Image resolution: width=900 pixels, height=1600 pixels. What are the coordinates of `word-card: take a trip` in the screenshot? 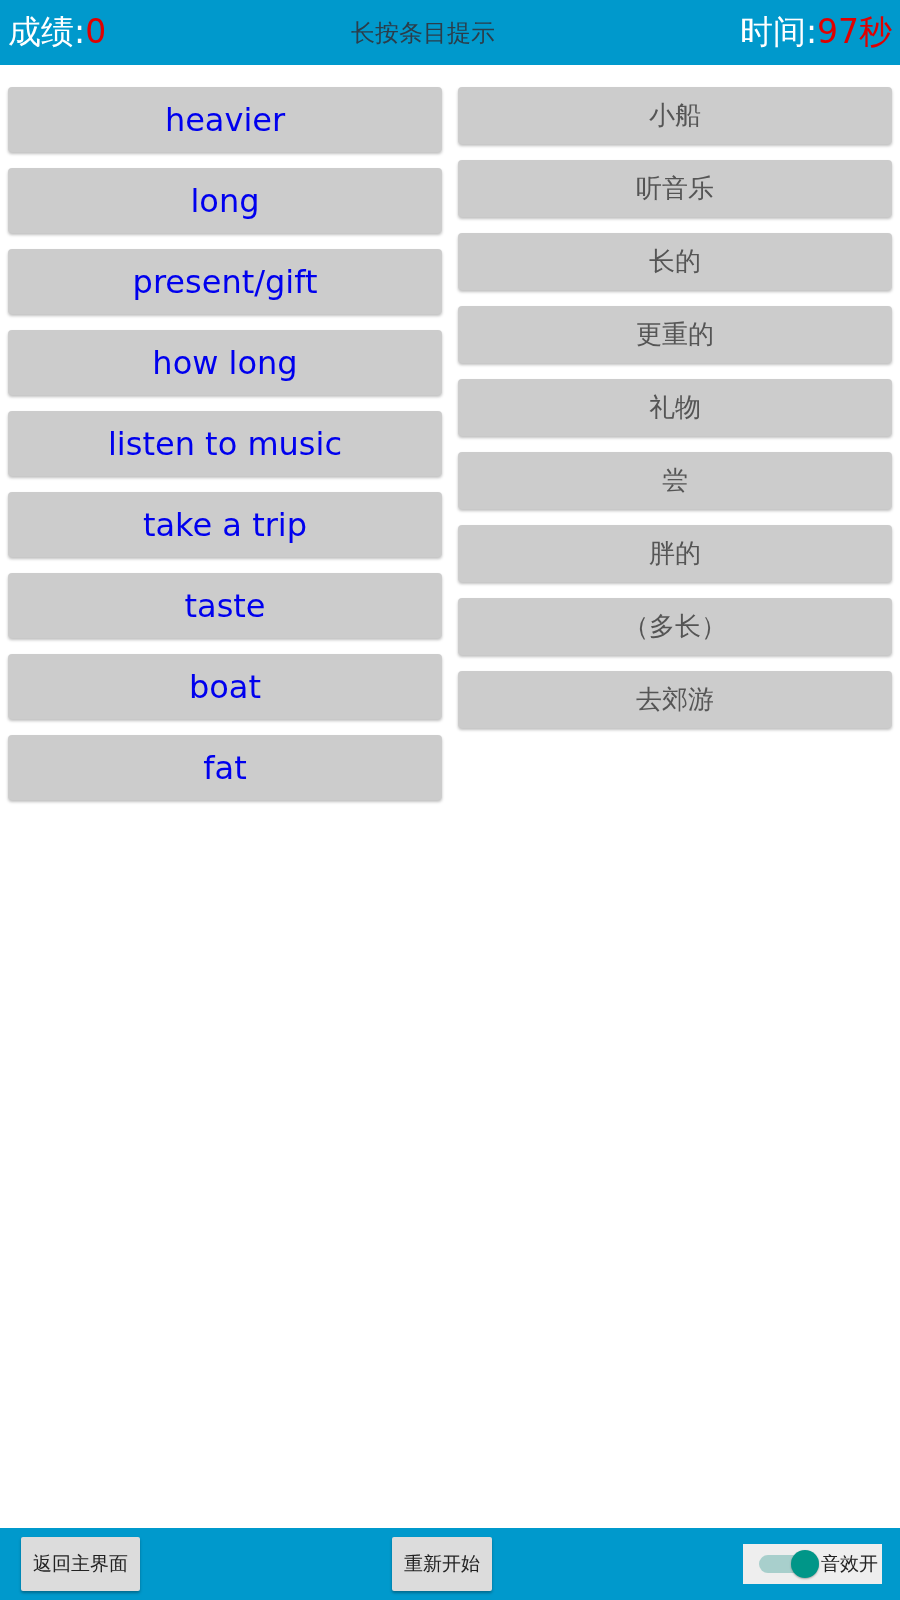 It's located at (225, 524).